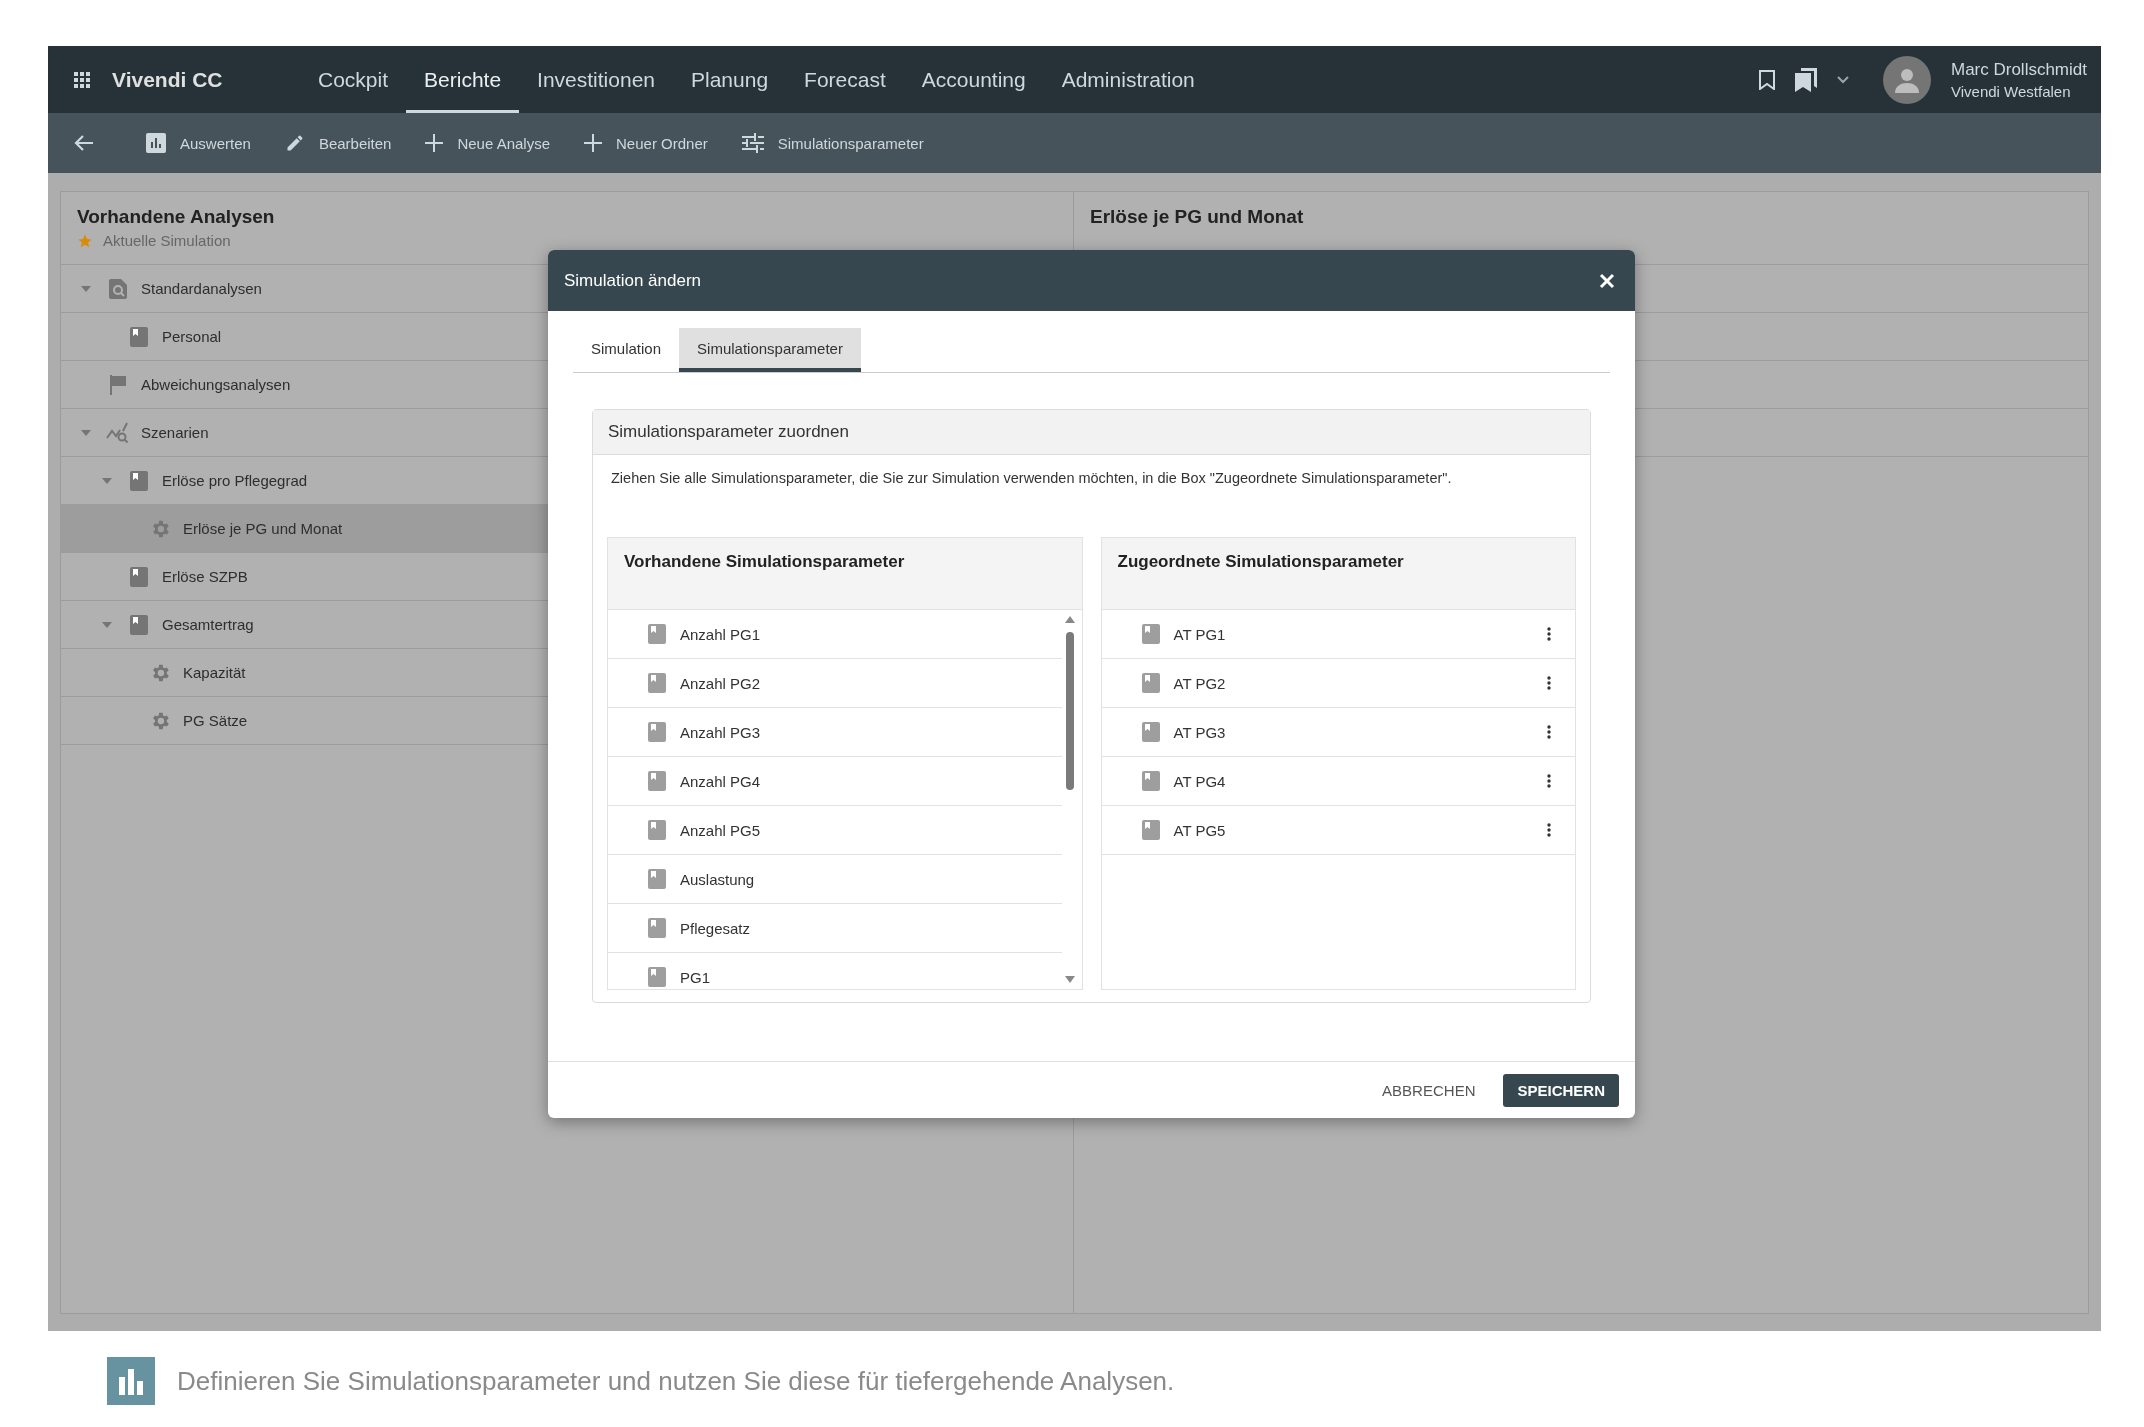  What do you see at coordinates (1842, 79) in the screenshot?
I see `chevron-down-icon` at bounding box center [1842, 79].